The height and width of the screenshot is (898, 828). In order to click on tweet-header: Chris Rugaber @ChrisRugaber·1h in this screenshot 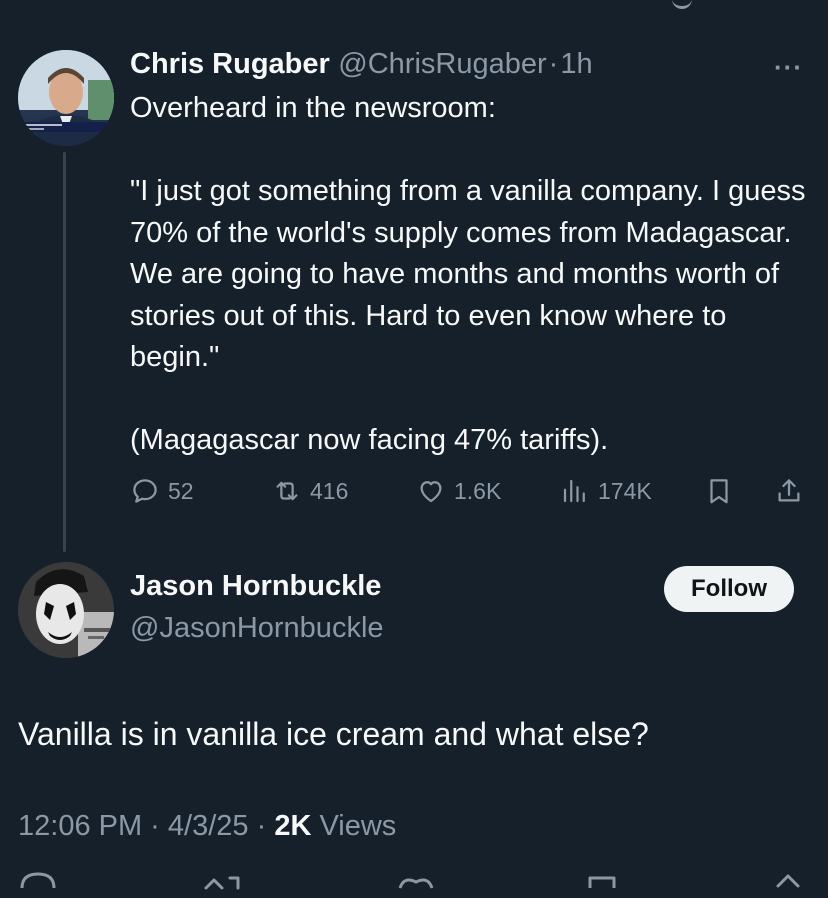, I will do `click(361, 64)`.